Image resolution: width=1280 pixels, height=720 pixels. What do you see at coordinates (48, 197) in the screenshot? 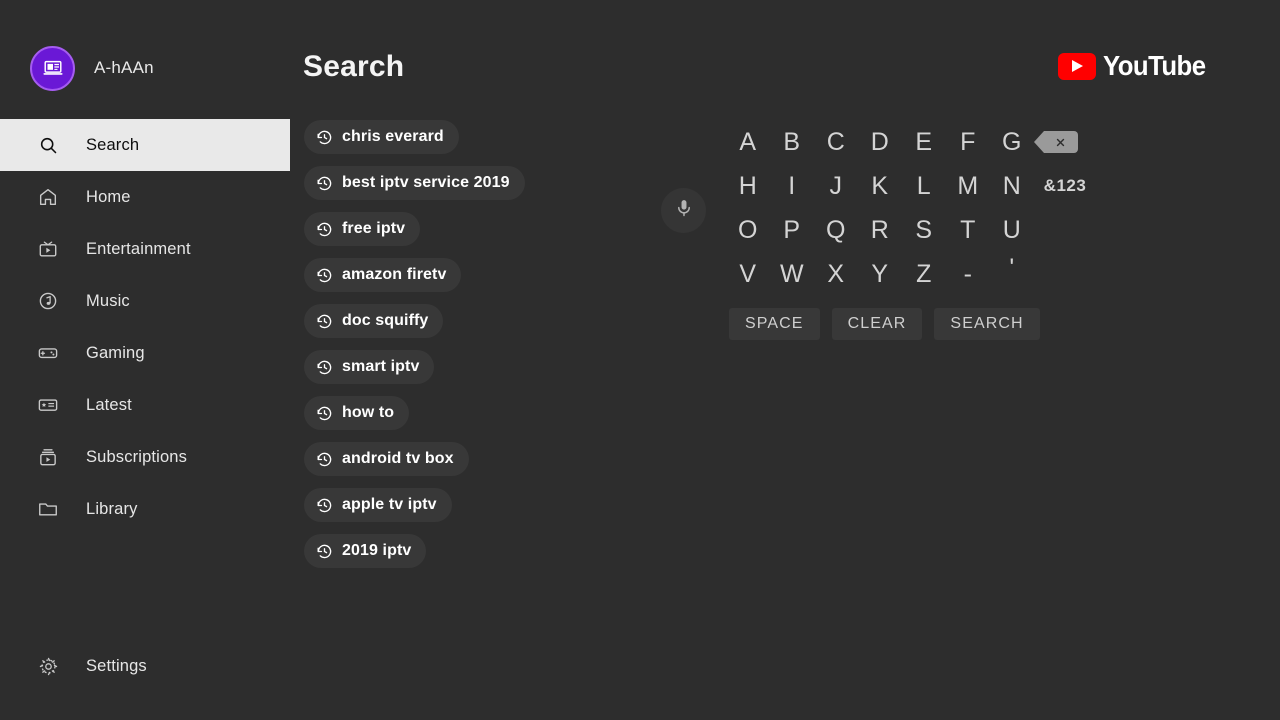
I see `home-icon` at bounding box center [48, 197].